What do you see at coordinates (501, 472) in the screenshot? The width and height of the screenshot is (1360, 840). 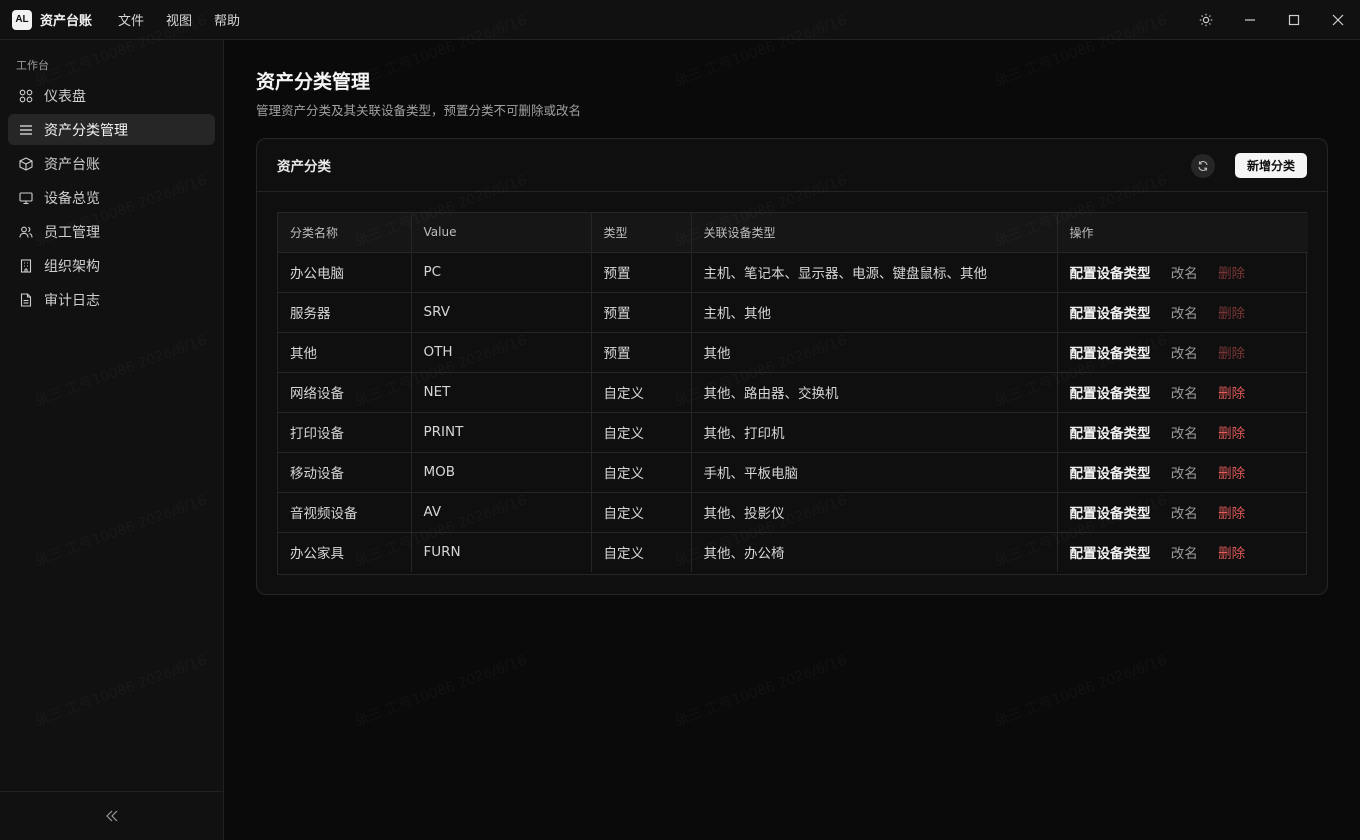 I see `cell-value: MOB` at bounding box center [501, 472].